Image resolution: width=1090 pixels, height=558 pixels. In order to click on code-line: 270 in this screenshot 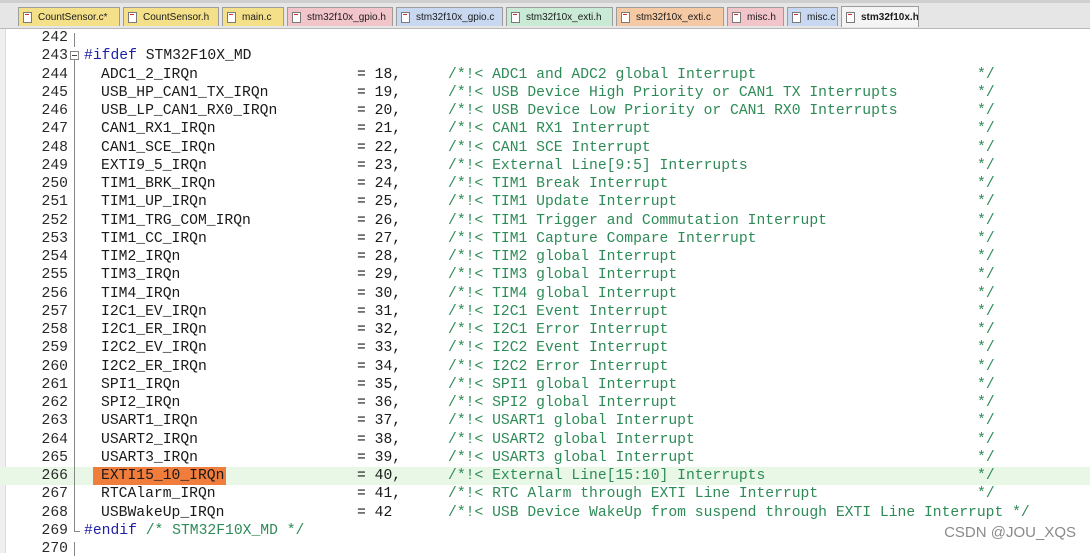, I will do `click(545, 549)`.